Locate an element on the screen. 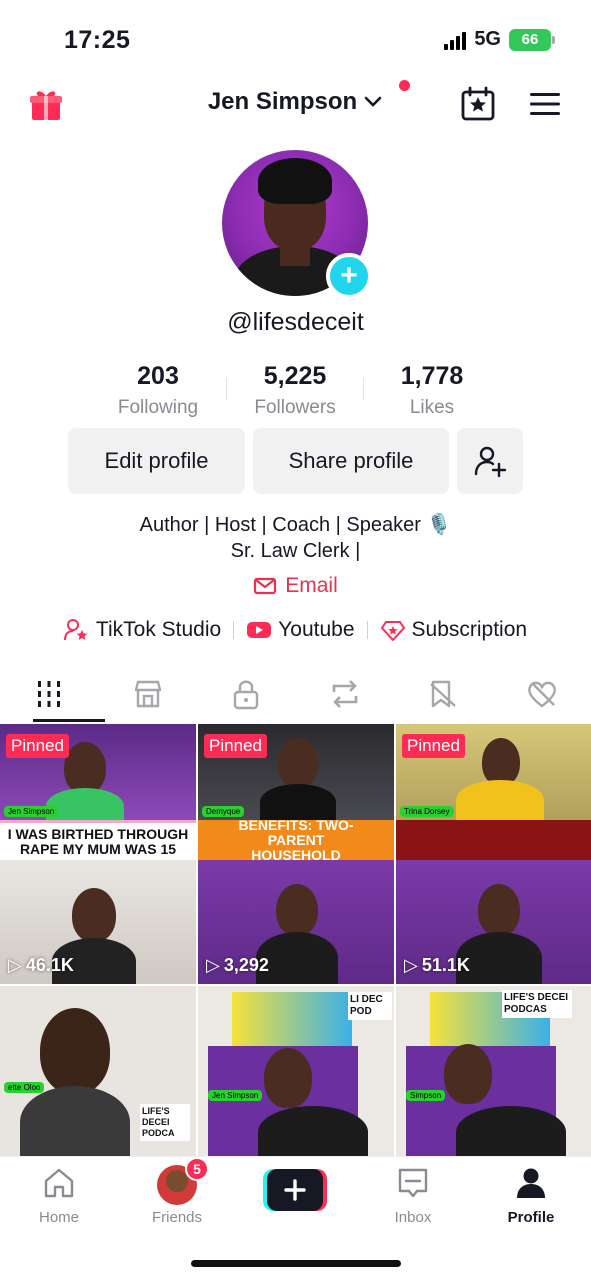 The width and height of the screenshot is (591, 1280). link-label: TikTok Studio is located at coordinates (158, 629).